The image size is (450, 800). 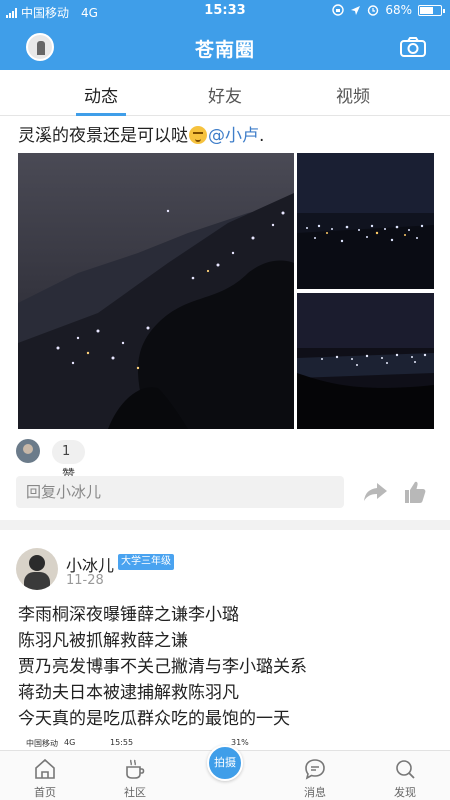 What do you see at coordinates (225, 11) in the screenshot?
I see `status-bar: 中国移动 4G 15:33 68%` at bounding box center [225, 11].